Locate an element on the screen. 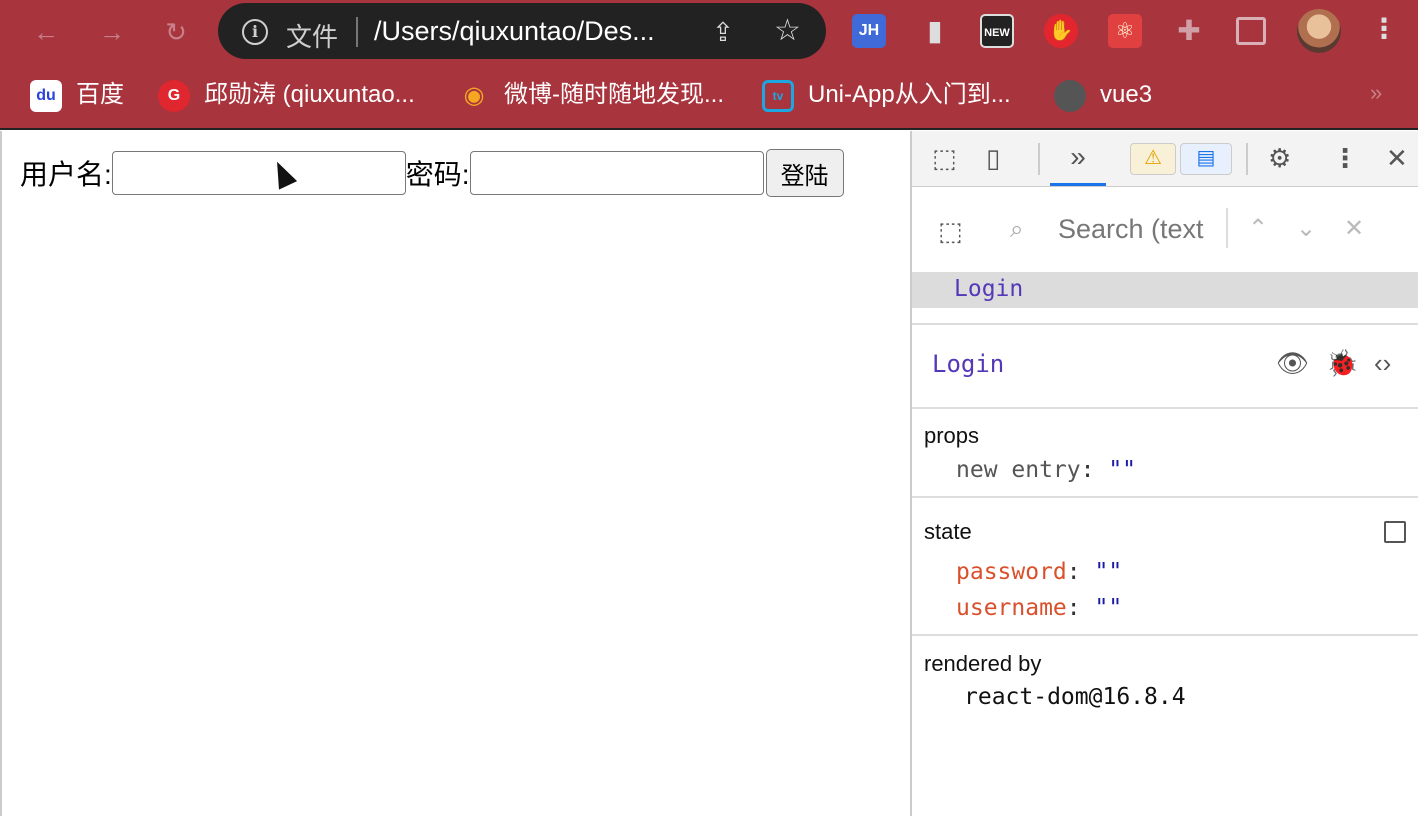 This screenshot has height=816, width=1418. component-search-input: Search (text is located at coordinates (1133, 229).